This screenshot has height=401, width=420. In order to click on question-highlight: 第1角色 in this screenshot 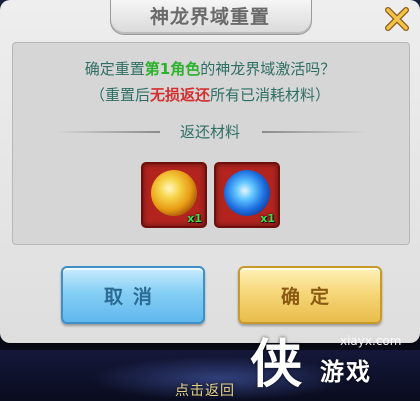, I will do `click(172, 69)`.